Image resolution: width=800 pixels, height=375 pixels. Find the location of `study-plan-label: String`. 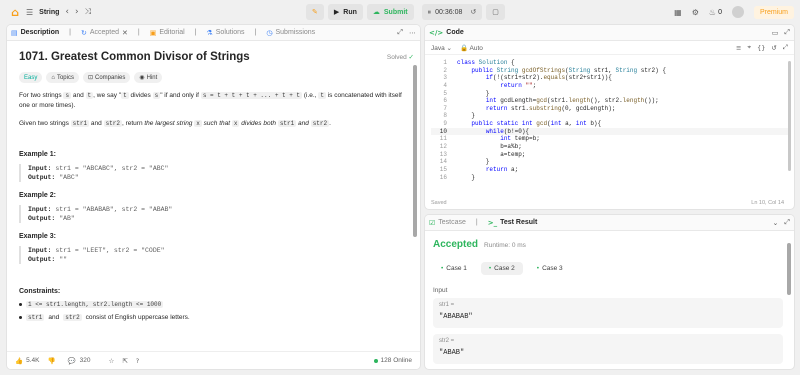

study-plan-label: String is located at coordinates (49, 12).